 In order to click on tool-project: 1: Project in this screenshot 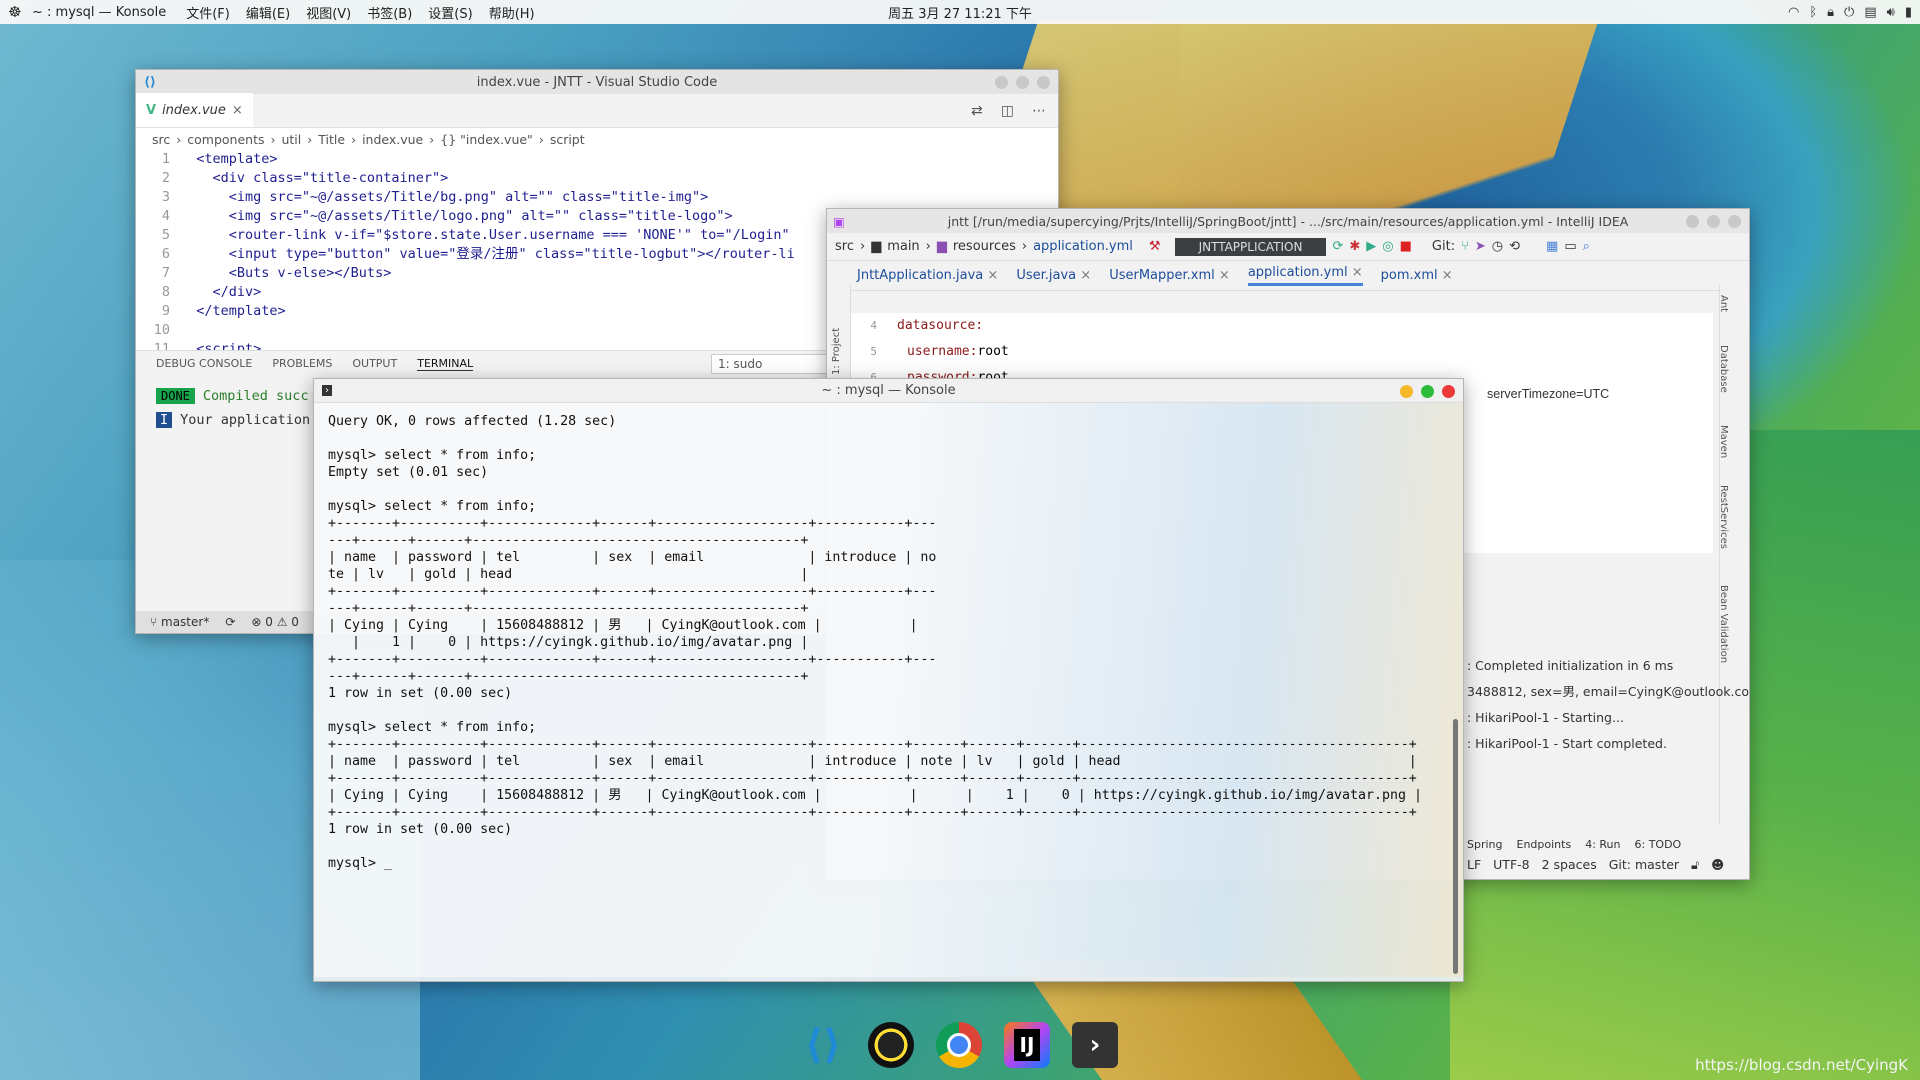, I will do `click(836, 351)`.